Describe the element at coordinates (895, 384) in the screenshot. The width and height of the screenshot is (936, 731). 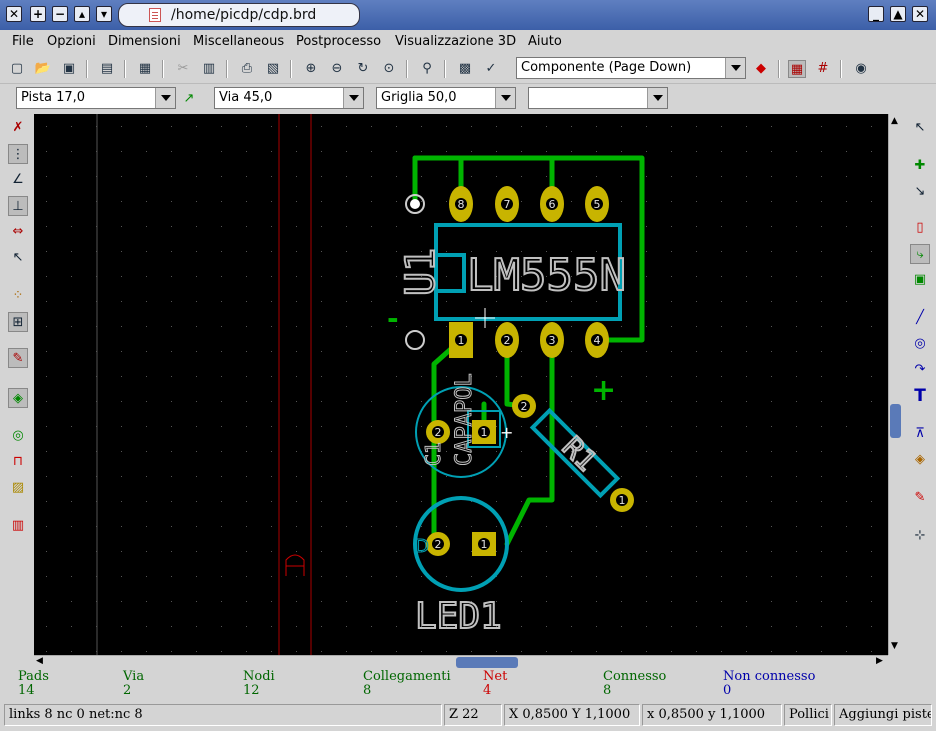
I see `vertical-scrollbar: ▲ ▼` at that location.